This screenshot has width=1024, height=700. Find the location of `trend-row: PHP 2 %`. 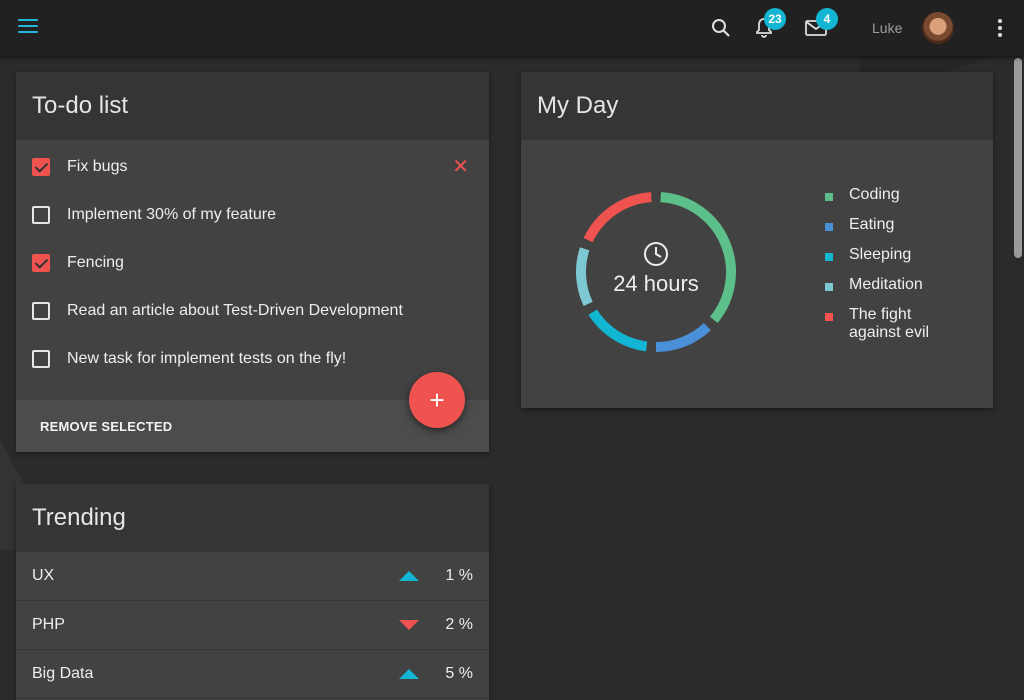

trend-row: PHP 2 % is located at coordinates (252, 625).